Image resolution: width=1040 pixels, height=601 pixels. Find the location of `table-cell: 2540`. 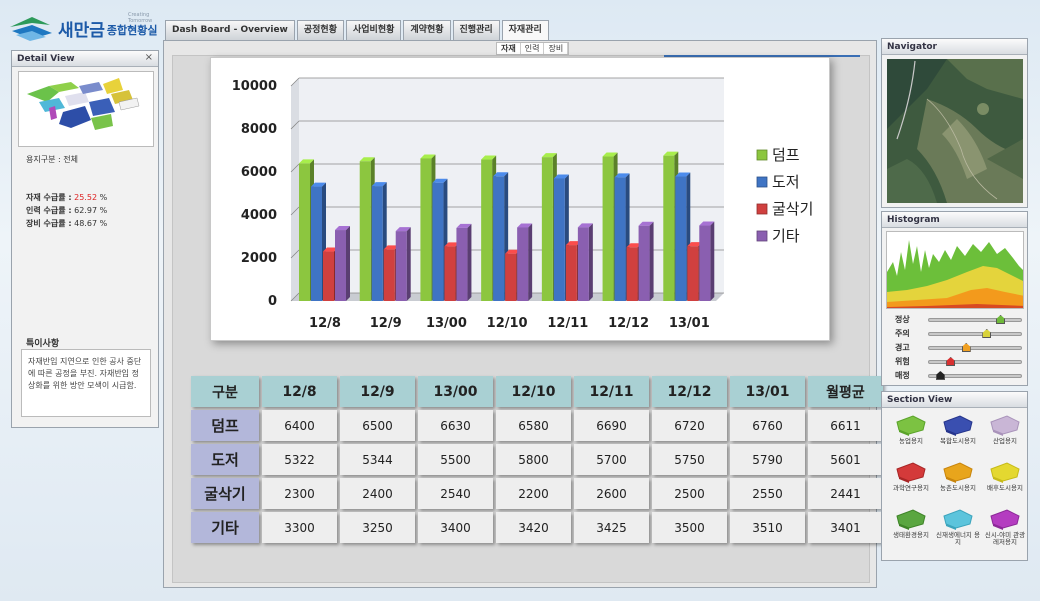

table-cell: 2540 is located at coordinates (455, 493).